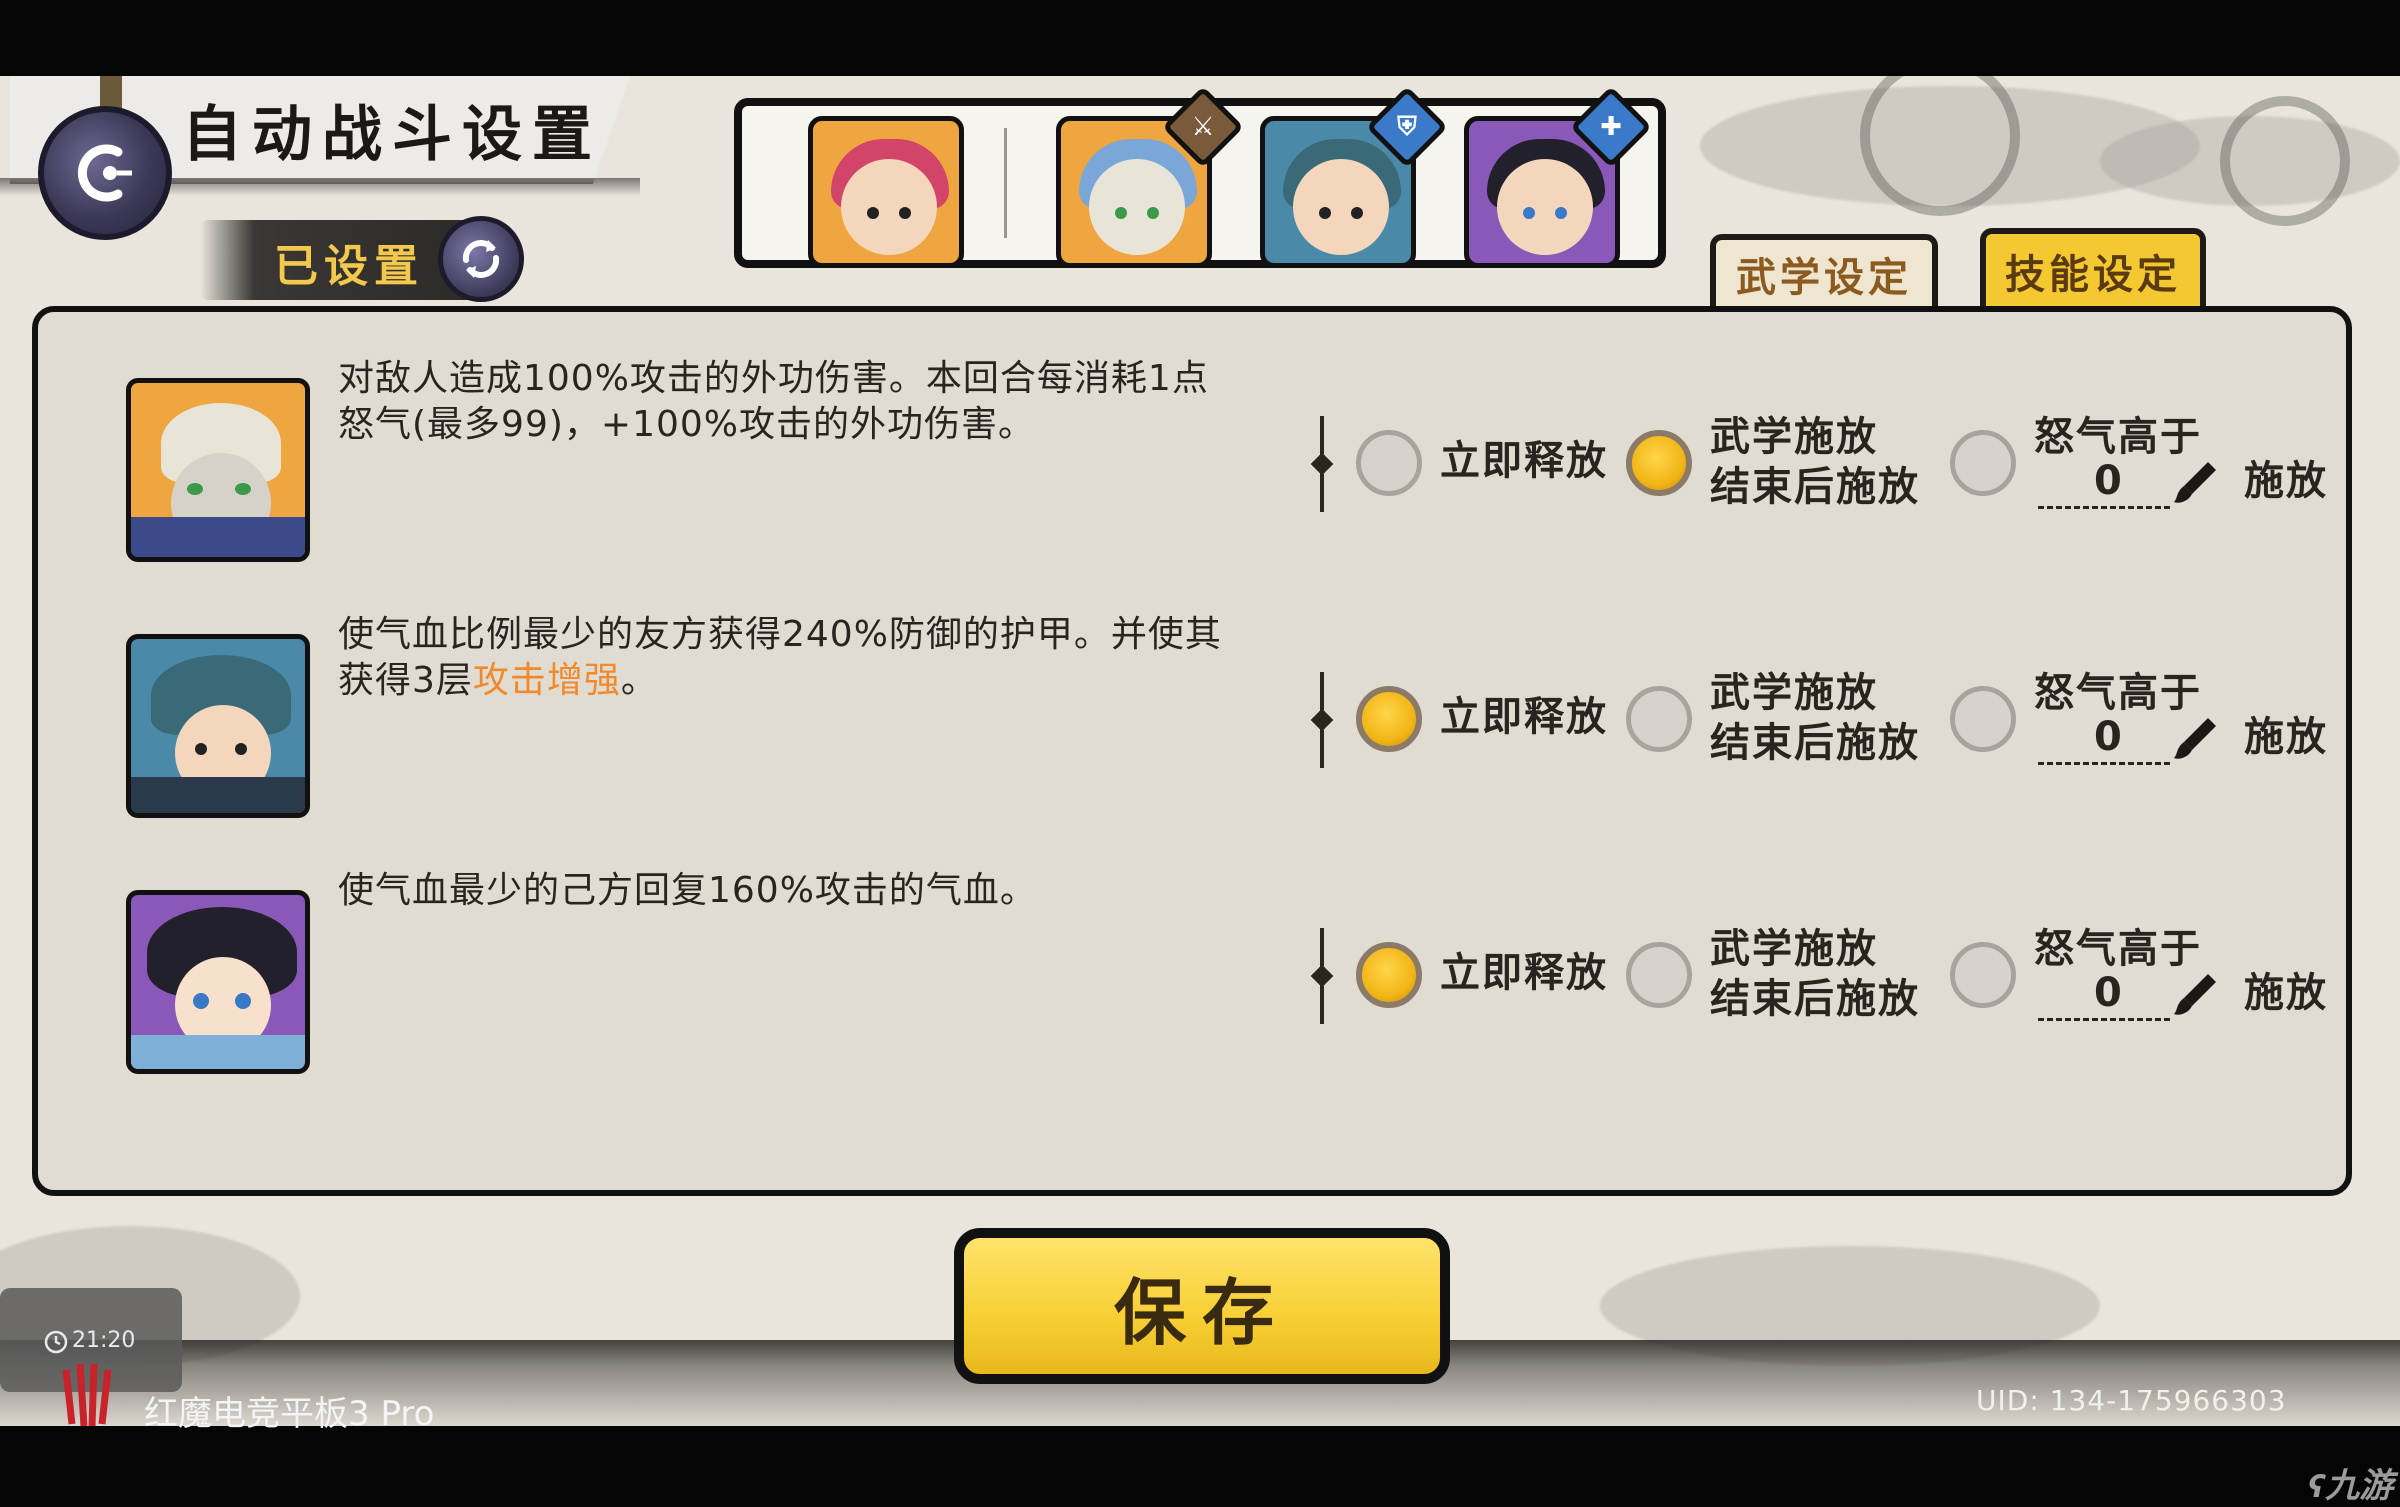 The image size is (2400, 1507). I want to click on site-watermark: ʕ九游, so click(2350, 1482).